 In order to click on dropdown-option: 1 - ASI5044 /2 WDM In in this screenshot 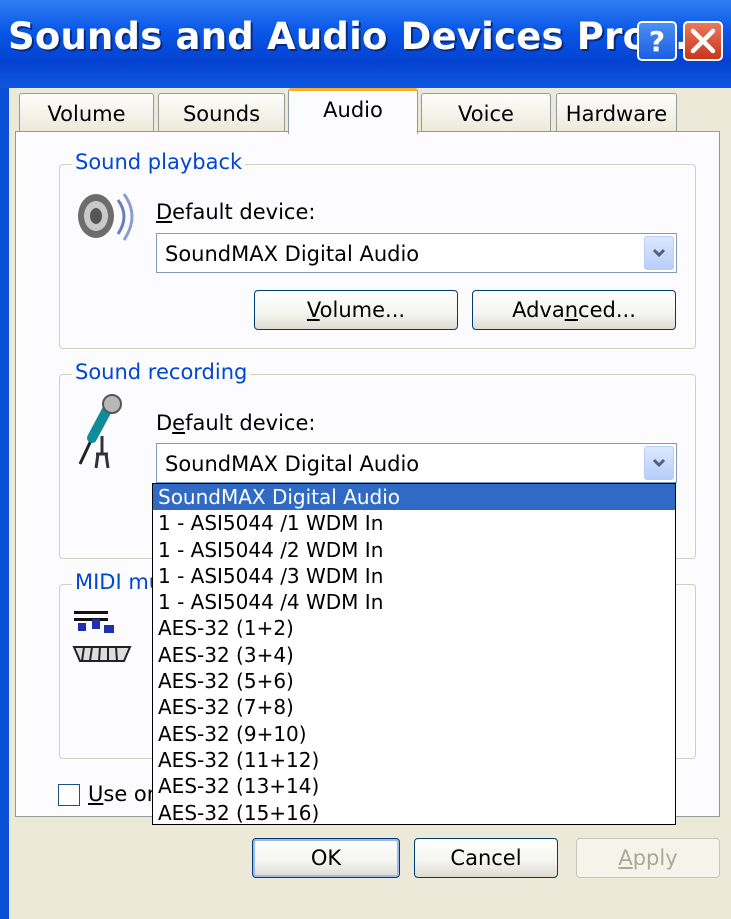, I will do `click(414, 550)`.